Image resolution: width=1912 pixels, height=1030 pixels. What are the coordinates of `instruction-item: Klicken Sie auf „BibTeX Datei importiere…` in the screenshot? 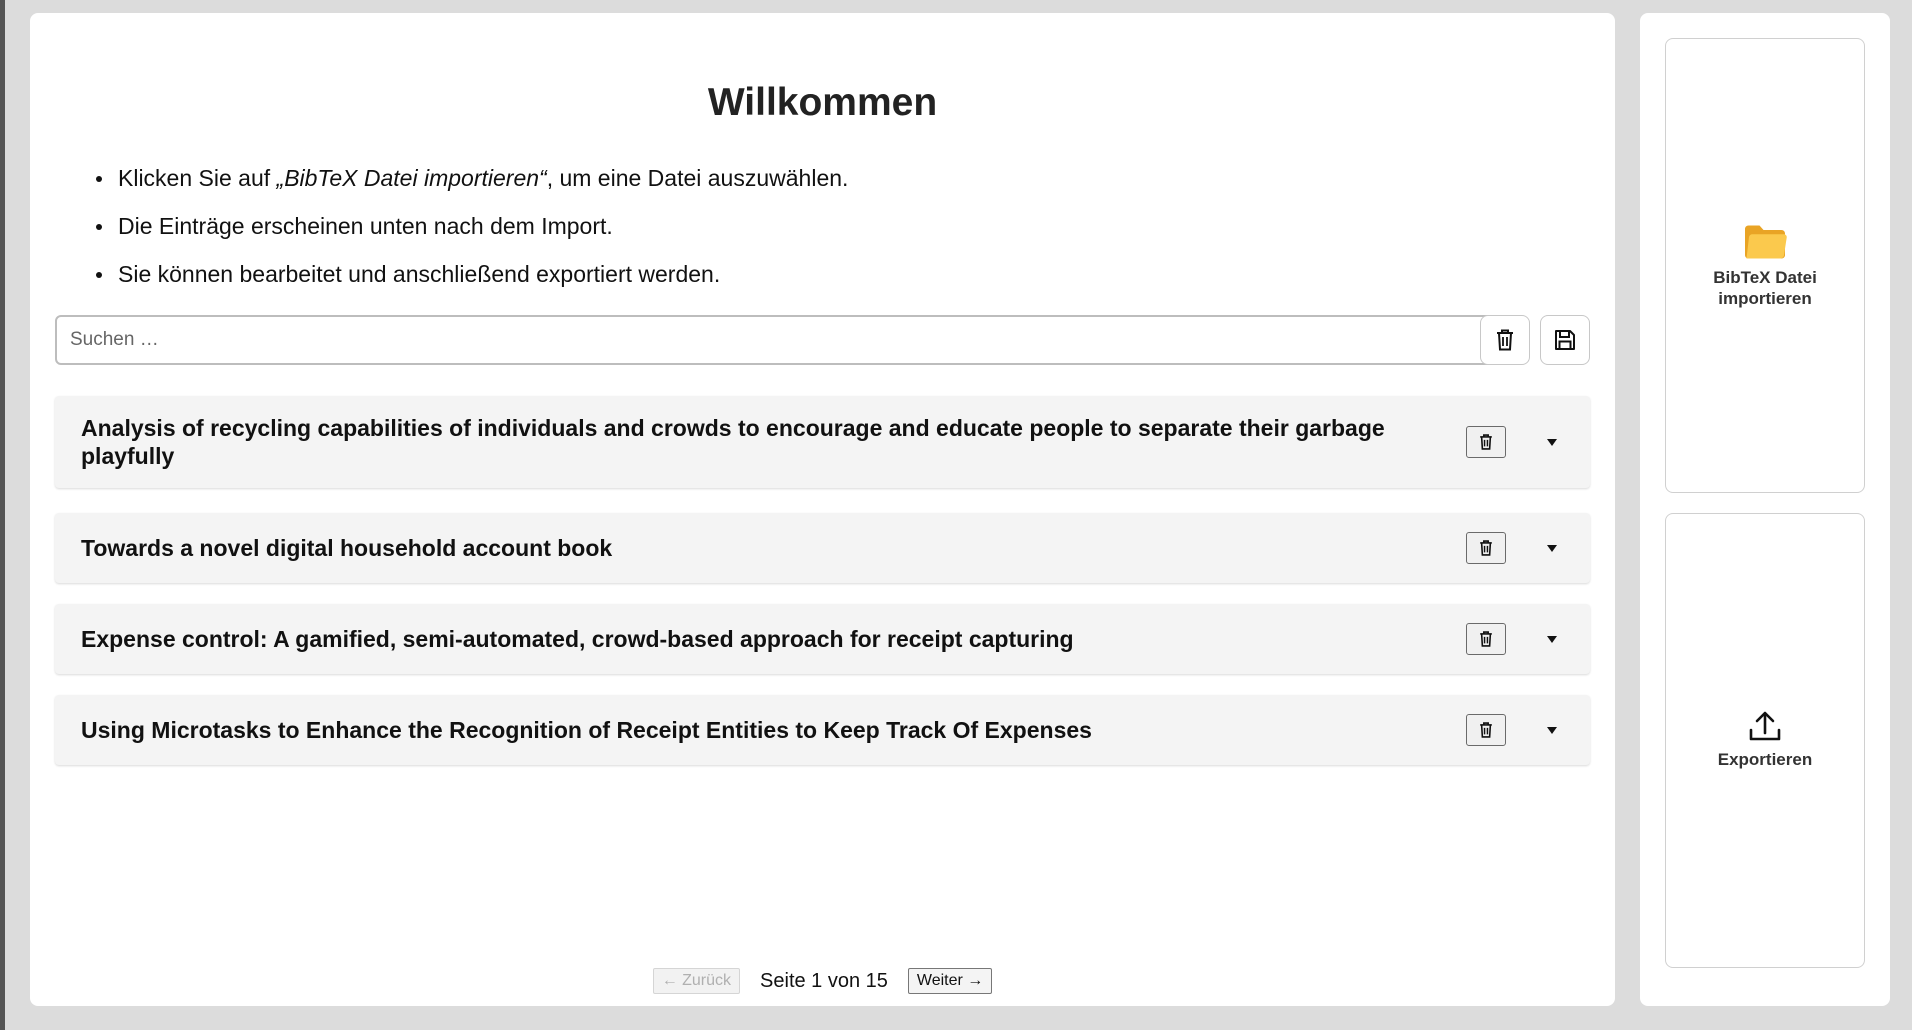 It's located at (468, 187).